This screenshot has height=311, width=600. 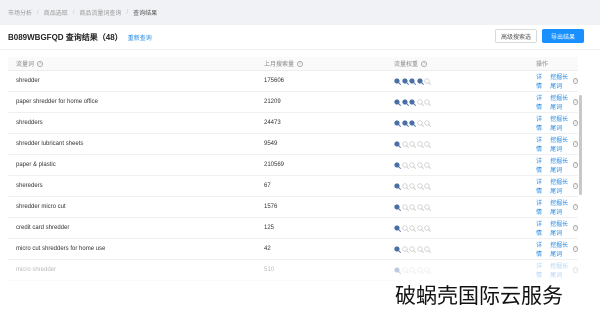 I want to click on watermark-text: 破蜗壳国际云服务, so click(x=497, y=294).